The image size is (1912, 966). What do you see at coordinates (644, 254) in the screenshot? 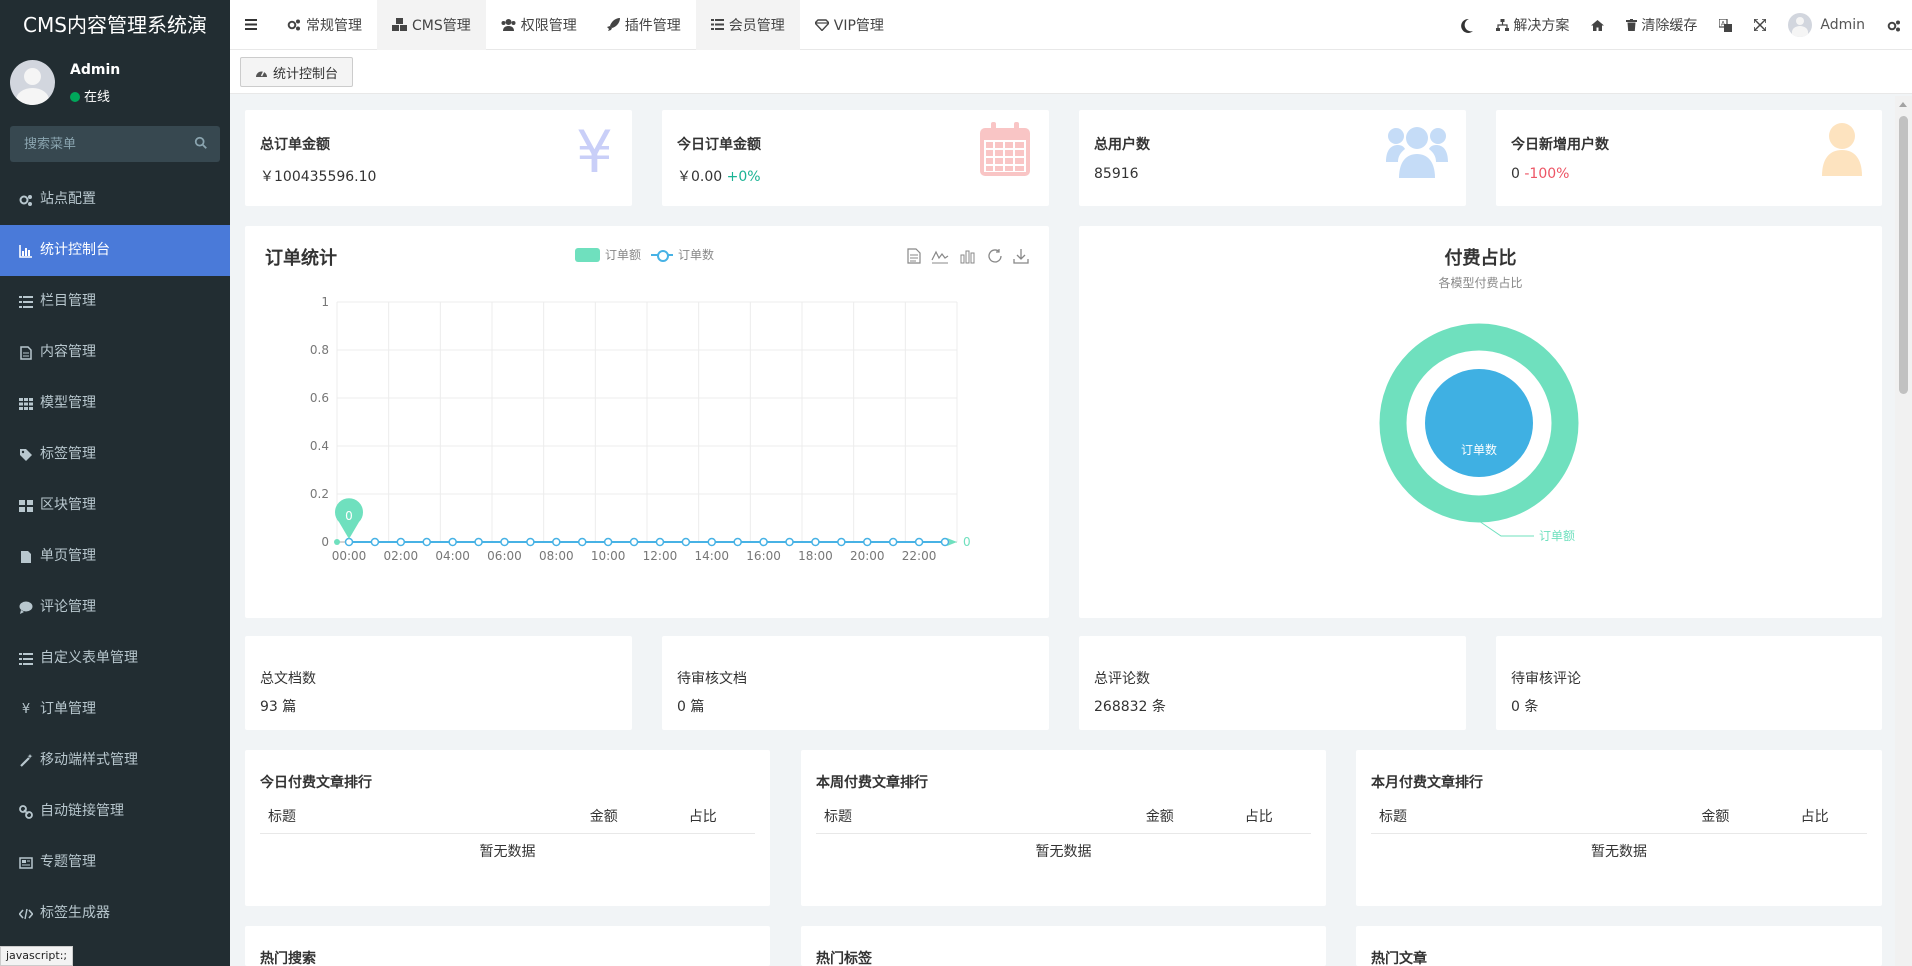
I see `chart-legend: 订单额 订单数` at bounding box center [644, 254].